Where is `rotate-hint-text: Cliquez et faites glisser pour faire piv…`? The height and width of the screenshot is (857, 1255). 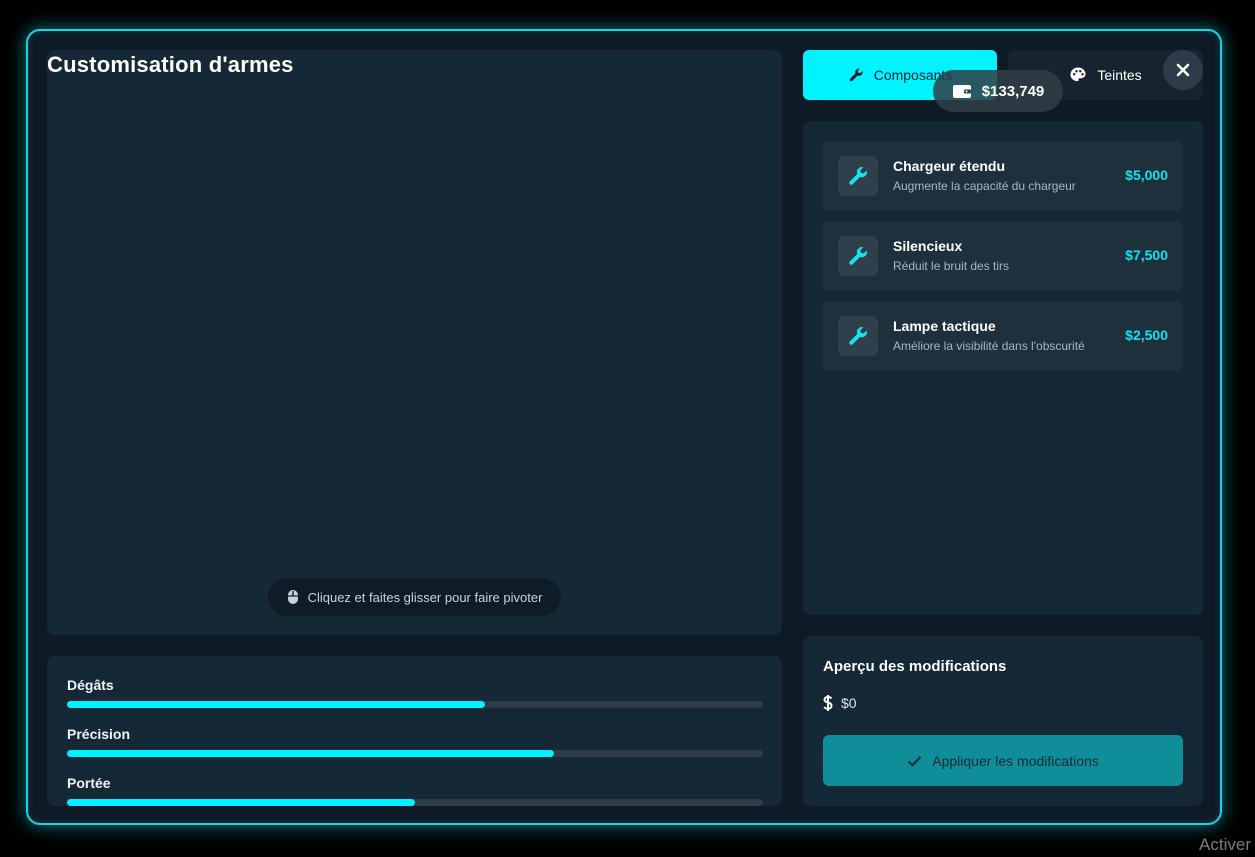 rotate-hint-text: Cliquez et faites glisser pour faire piv… is located at coordinates (425, 597).